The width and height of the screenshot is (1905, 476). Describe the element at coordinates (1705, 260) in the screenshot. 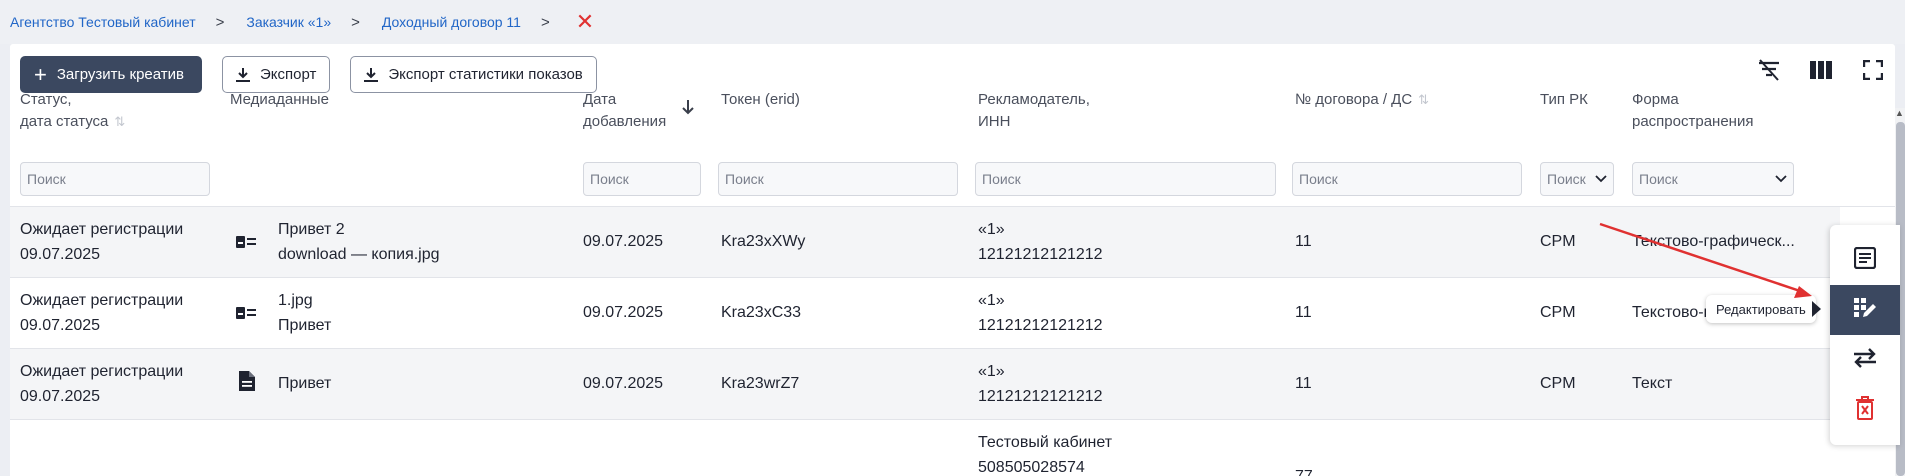

I see `annotation-arrow` at that location.